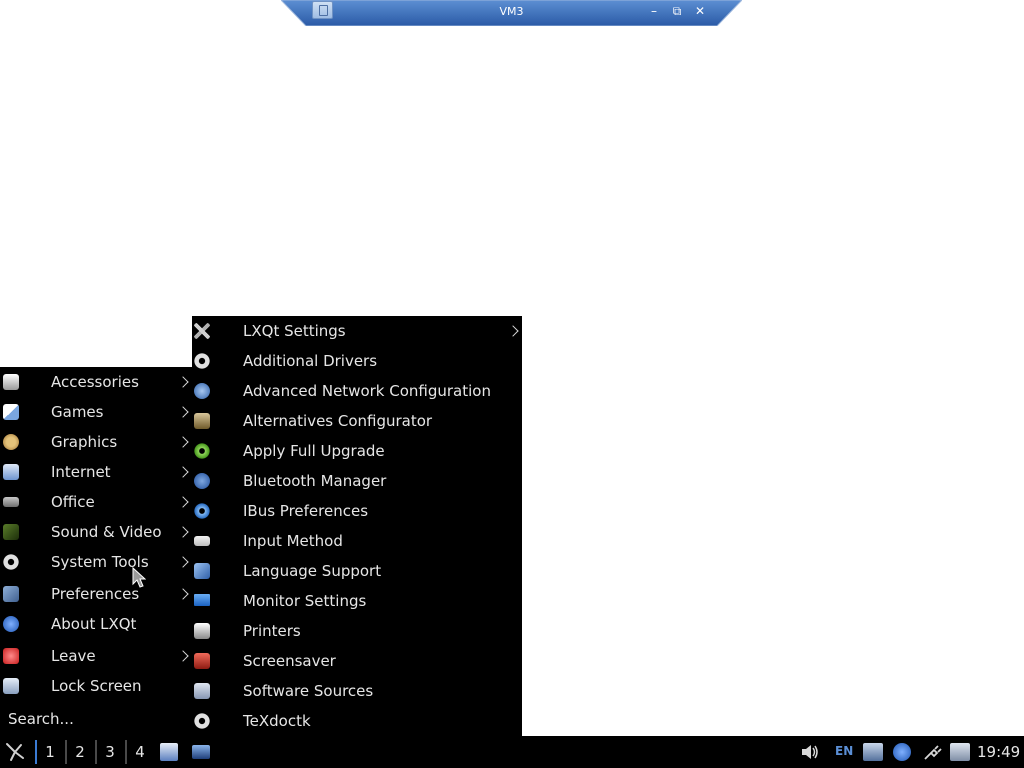 The image size is (1024, 768). Describe the element at coordinates (96, 532) in the screenshot. I see `menu-item-sound-video: Sound & Video` at that location.